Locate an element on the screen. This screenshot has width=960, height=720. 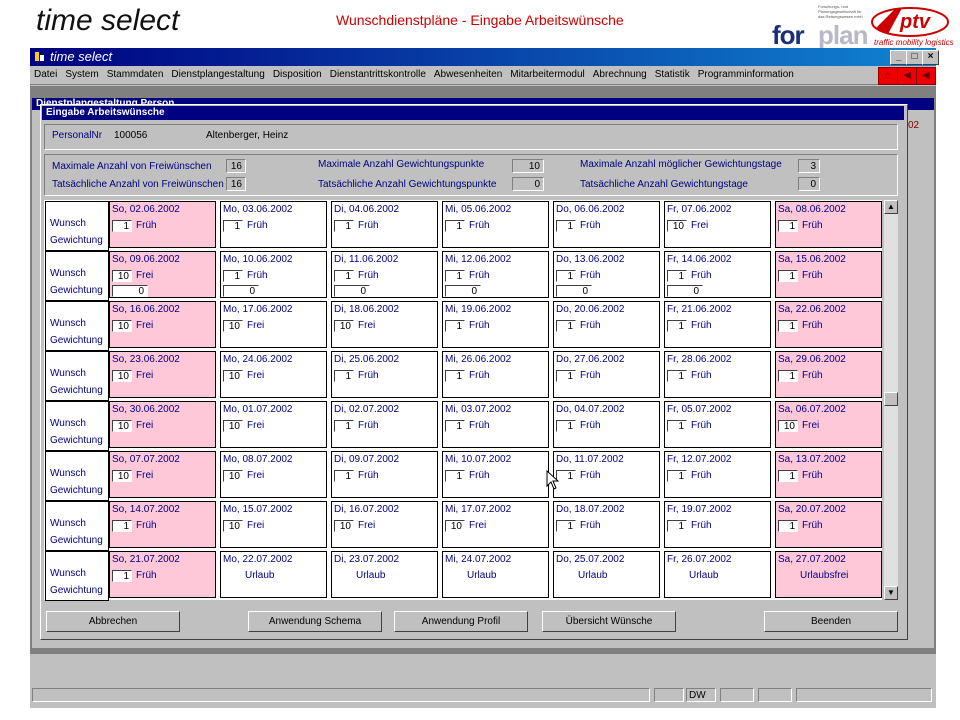
back-arrow-red-icon: ◀ is located at coordinates (926, 76).